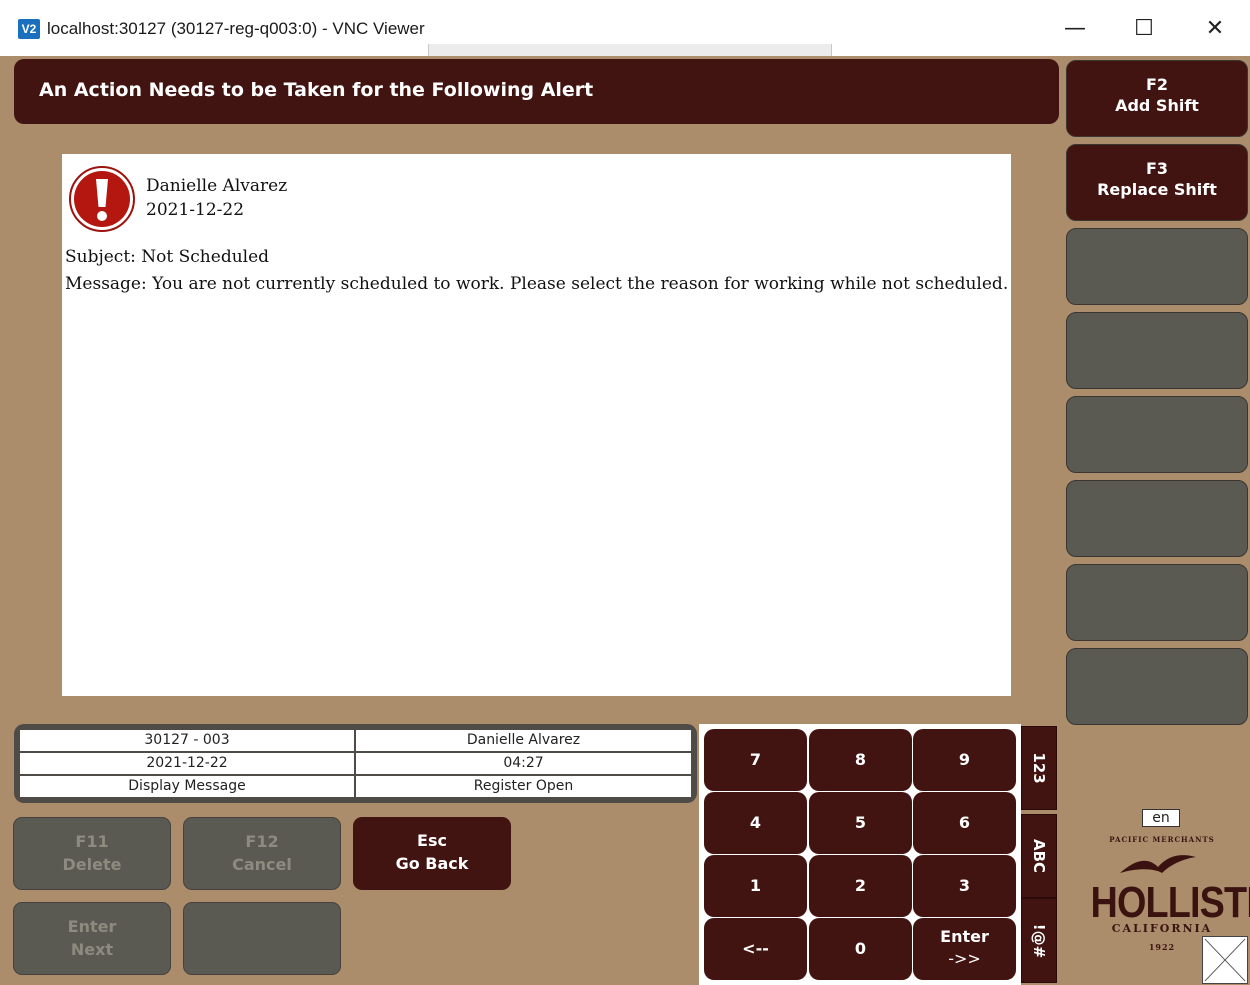 This screenshot has width=1250, height=985. I want to click on f2-add-shift-button: F2 Add Shift, so click(1157, 98).